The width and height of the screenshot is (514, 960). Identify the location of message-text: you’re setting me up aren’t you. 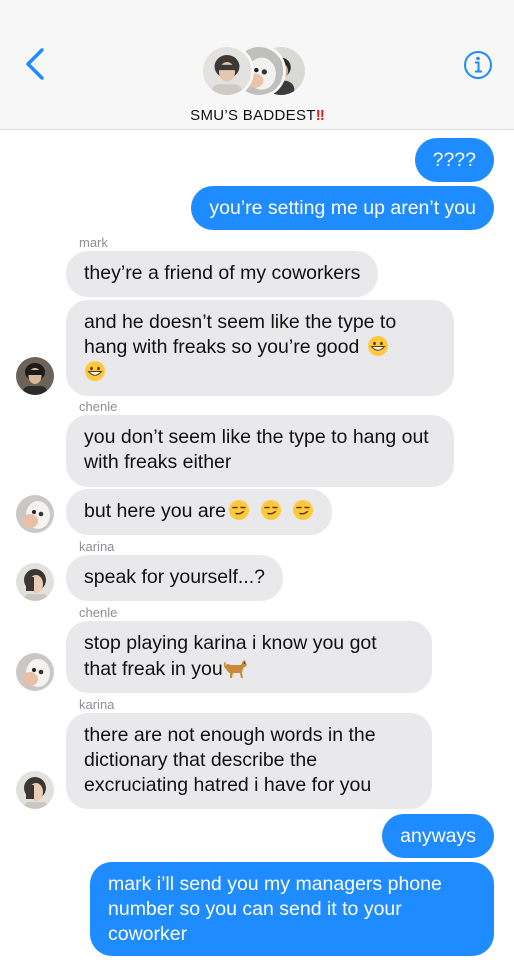
(342, 208).